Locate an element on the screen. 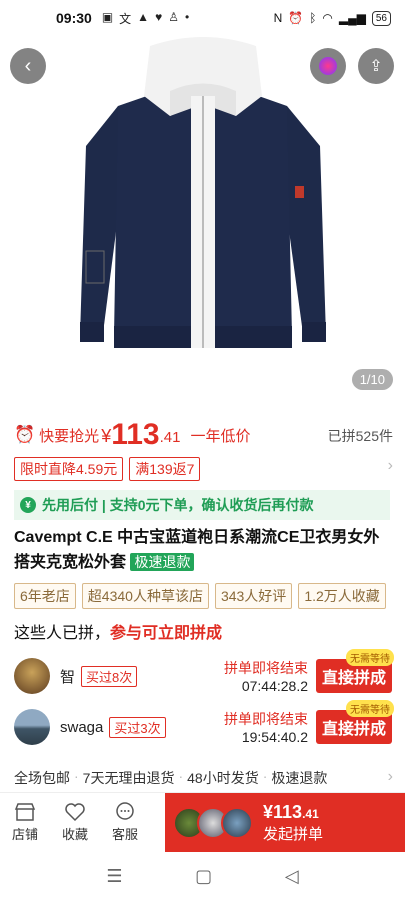 Image resolution: width=405 pixels, height=900 pixels. group-buy-heading: 这些人已拼，参与可立即拼成 is located at coordinates (118, 631).